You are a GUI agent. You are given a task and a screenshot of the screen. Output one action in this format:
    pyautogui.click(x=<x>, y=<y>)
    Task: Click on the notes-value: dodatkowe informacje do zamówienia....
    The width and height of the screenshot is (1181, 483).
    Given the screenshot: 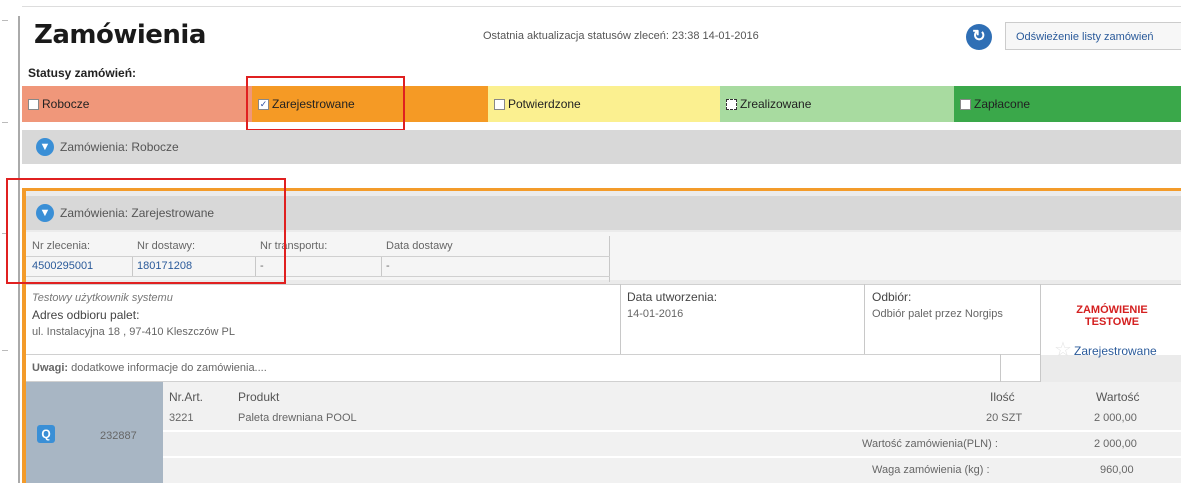 What is the action you would take?
    pyautogui.click(x=169, y=368)
    